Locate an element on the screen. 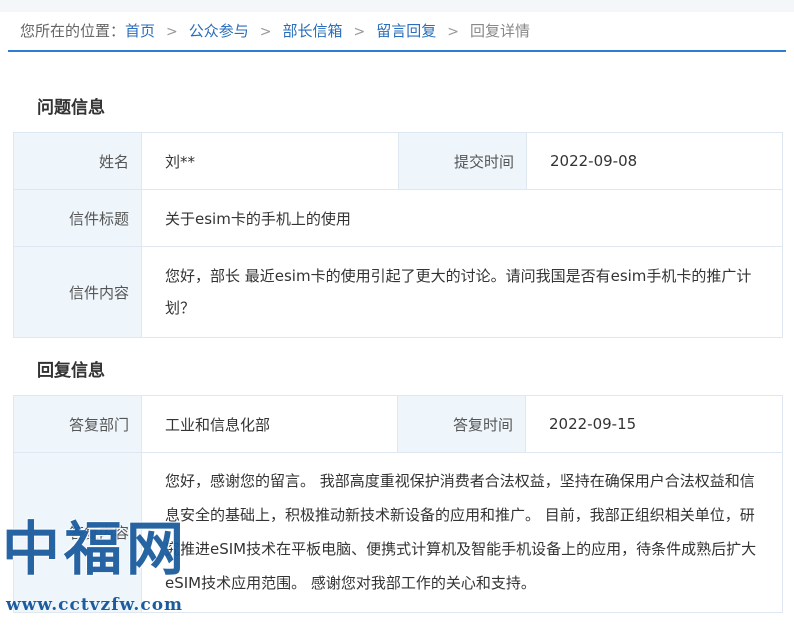 This screenshot has width=794, height=632. submit-time-label: 提交时间 is located at coordinates (462, 161).